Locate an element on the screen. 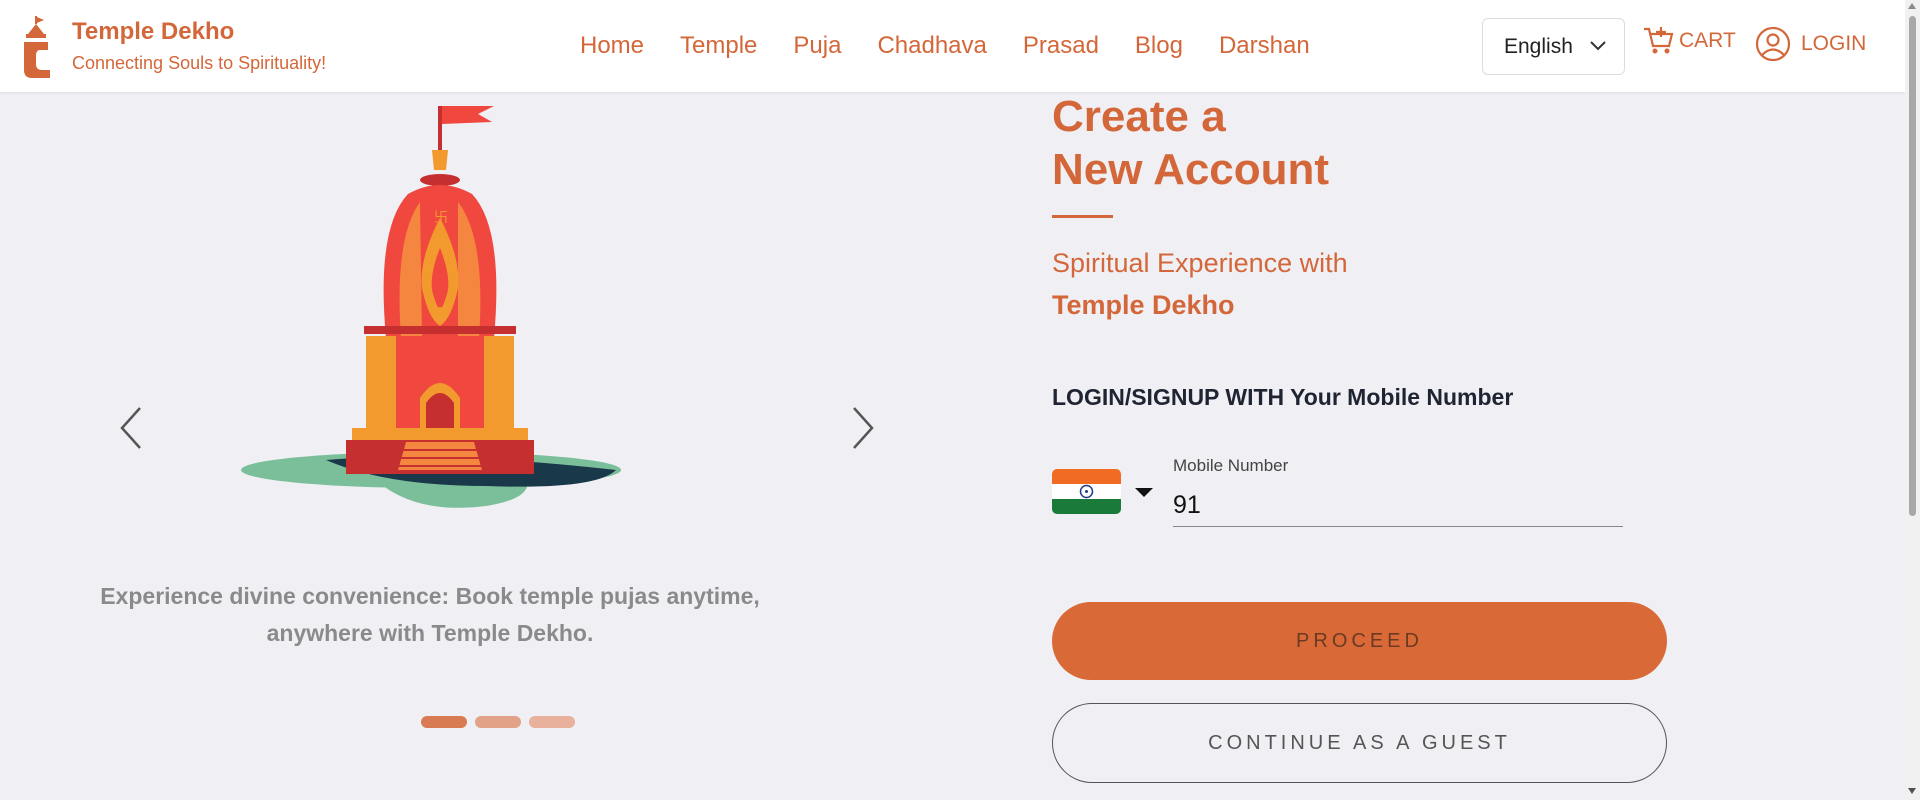 The width and height of the screenshot is (1920, 800). scroll-down-icon is located at coordinates (1912, 791).